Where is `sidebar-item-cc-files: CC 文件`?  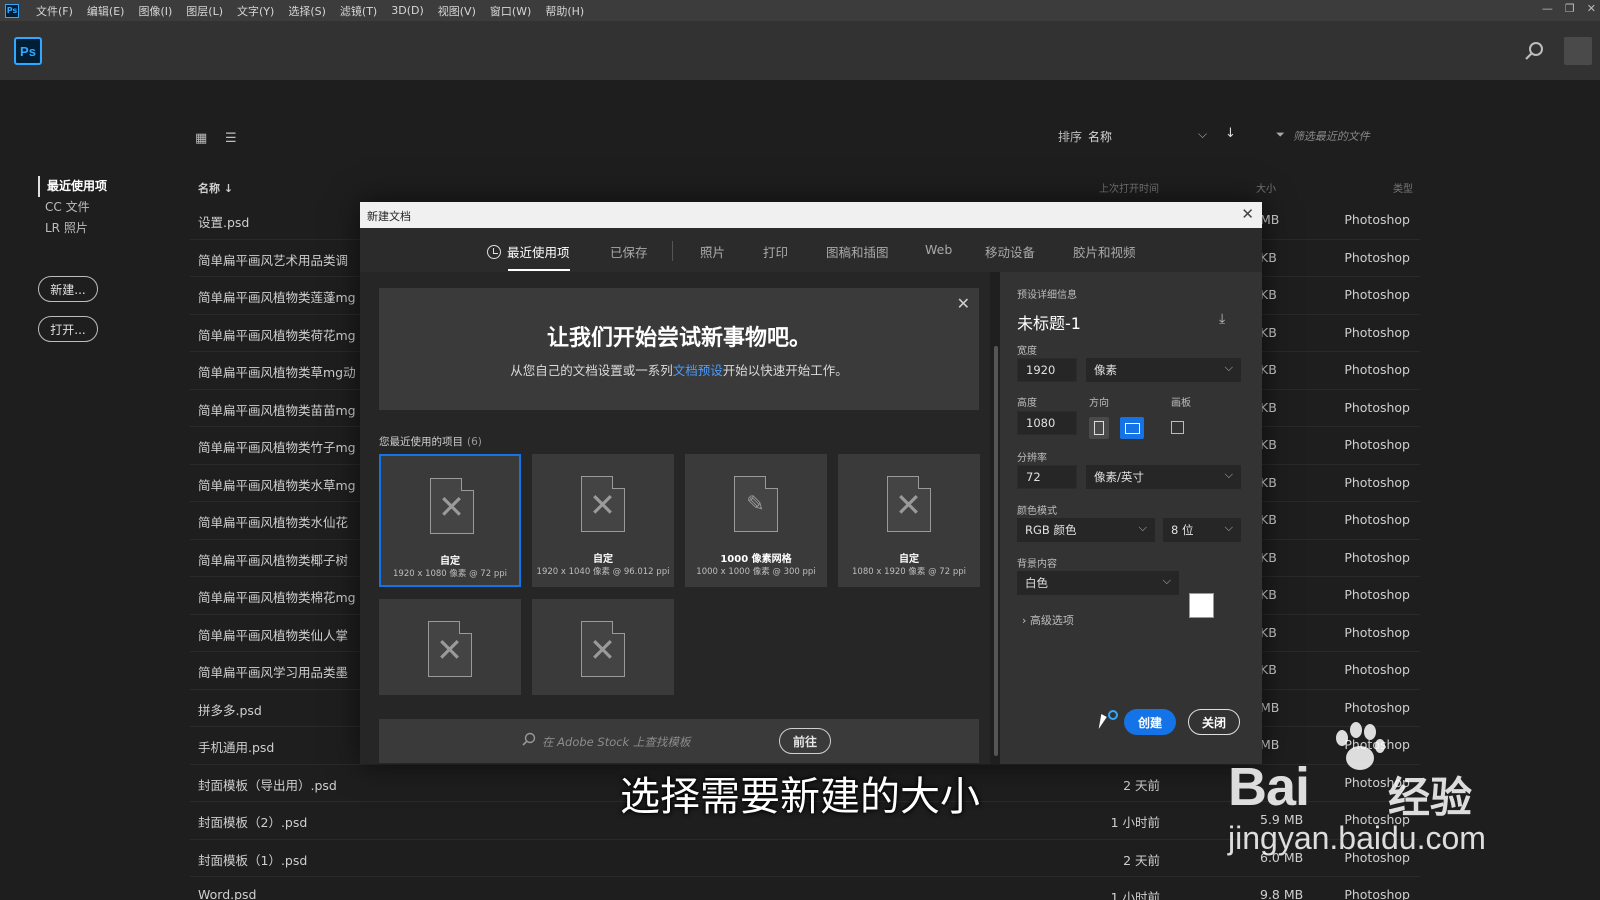 sidebar-item-cc-files: CC 文件 is located at coordinates (72, 207).